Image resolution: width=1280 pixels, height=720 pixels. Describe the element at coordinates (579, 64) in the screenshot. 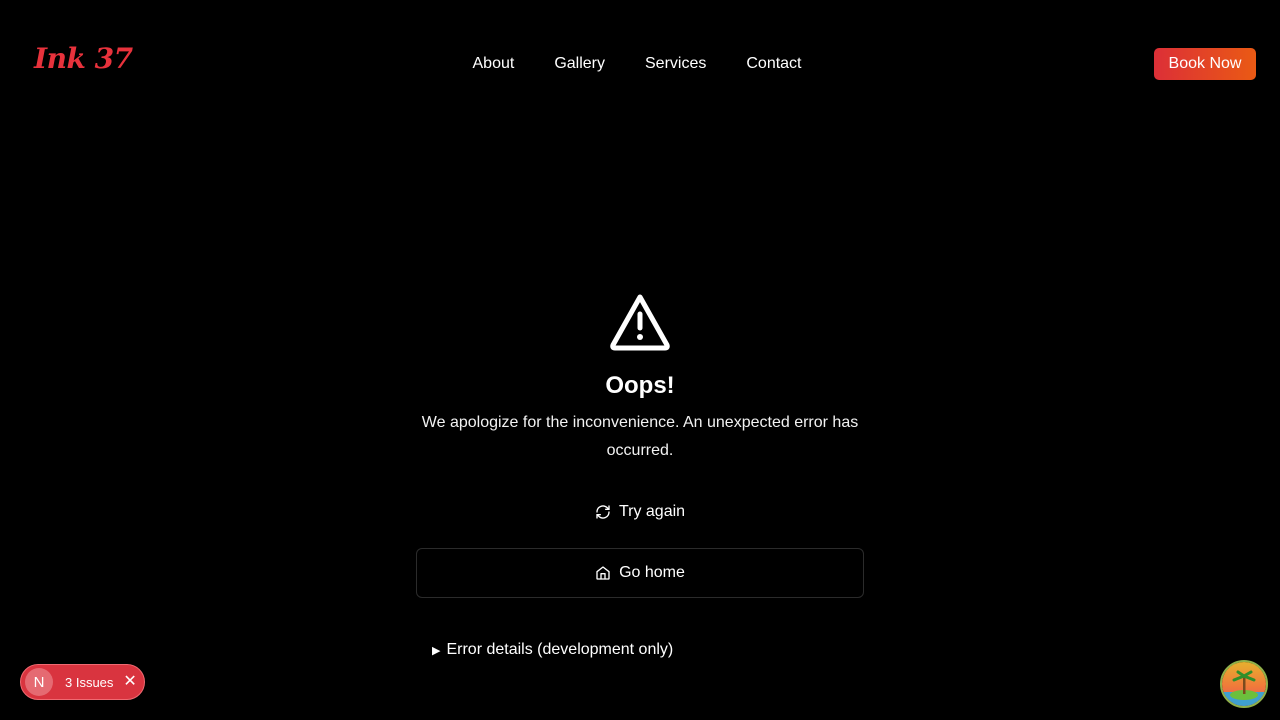

I see `nav-item-gallery: Gallery` at that location.